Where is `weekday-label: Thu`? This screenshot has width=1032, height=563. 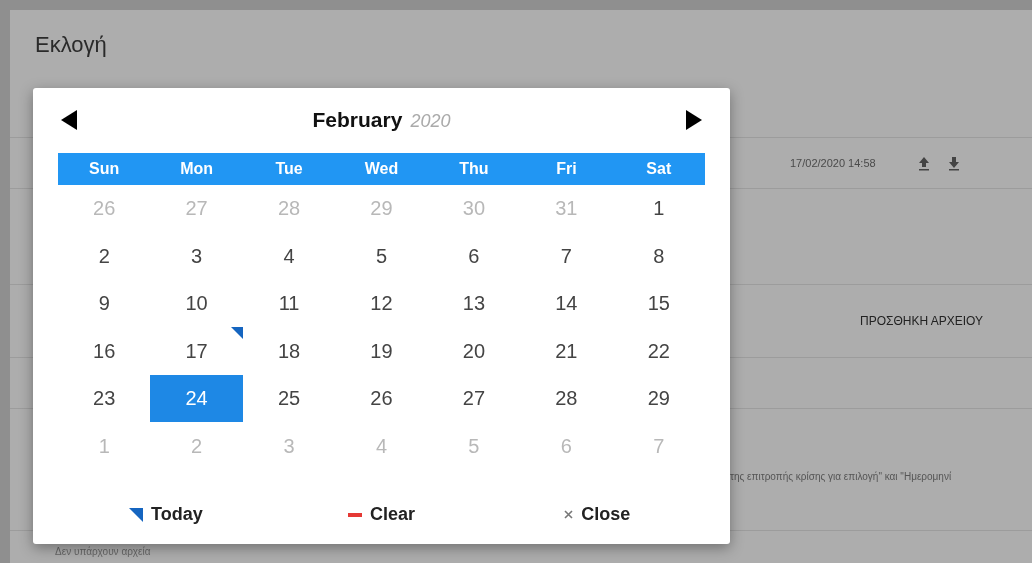
weekday-label: Thu is located at coordinates (474, 168).